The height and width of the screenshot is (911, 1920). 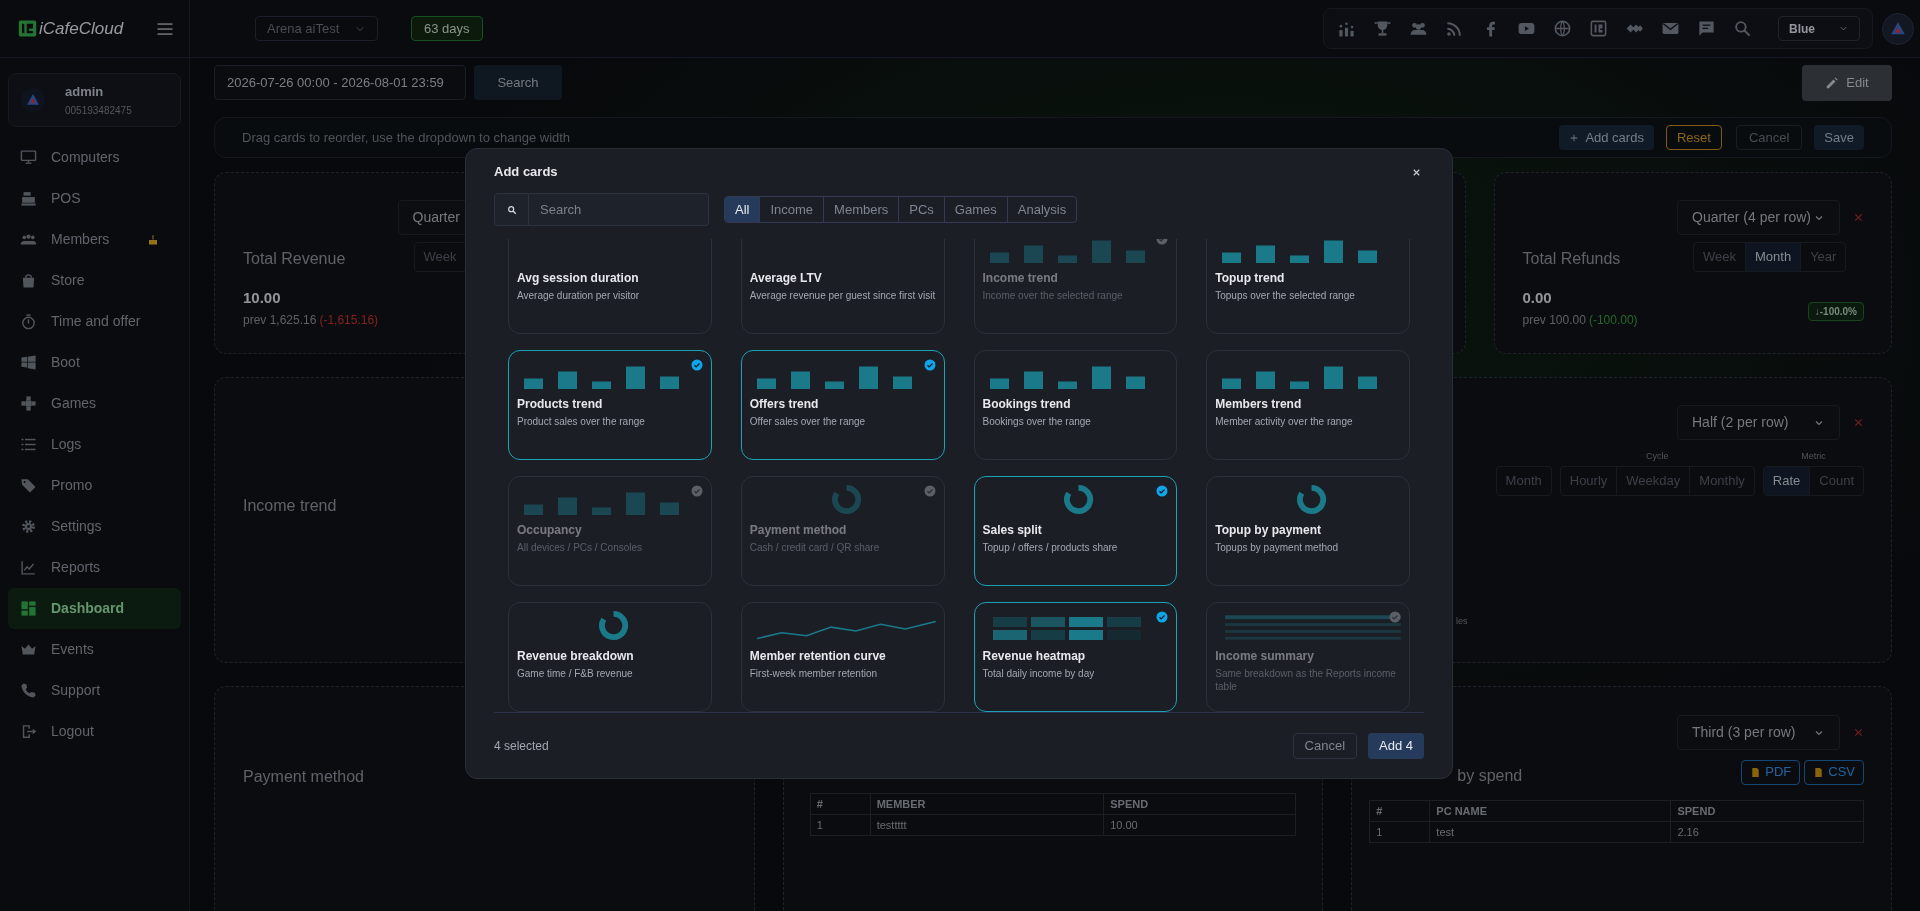 I want to click on sidebar-item: Events, so click(x=94, y=649).